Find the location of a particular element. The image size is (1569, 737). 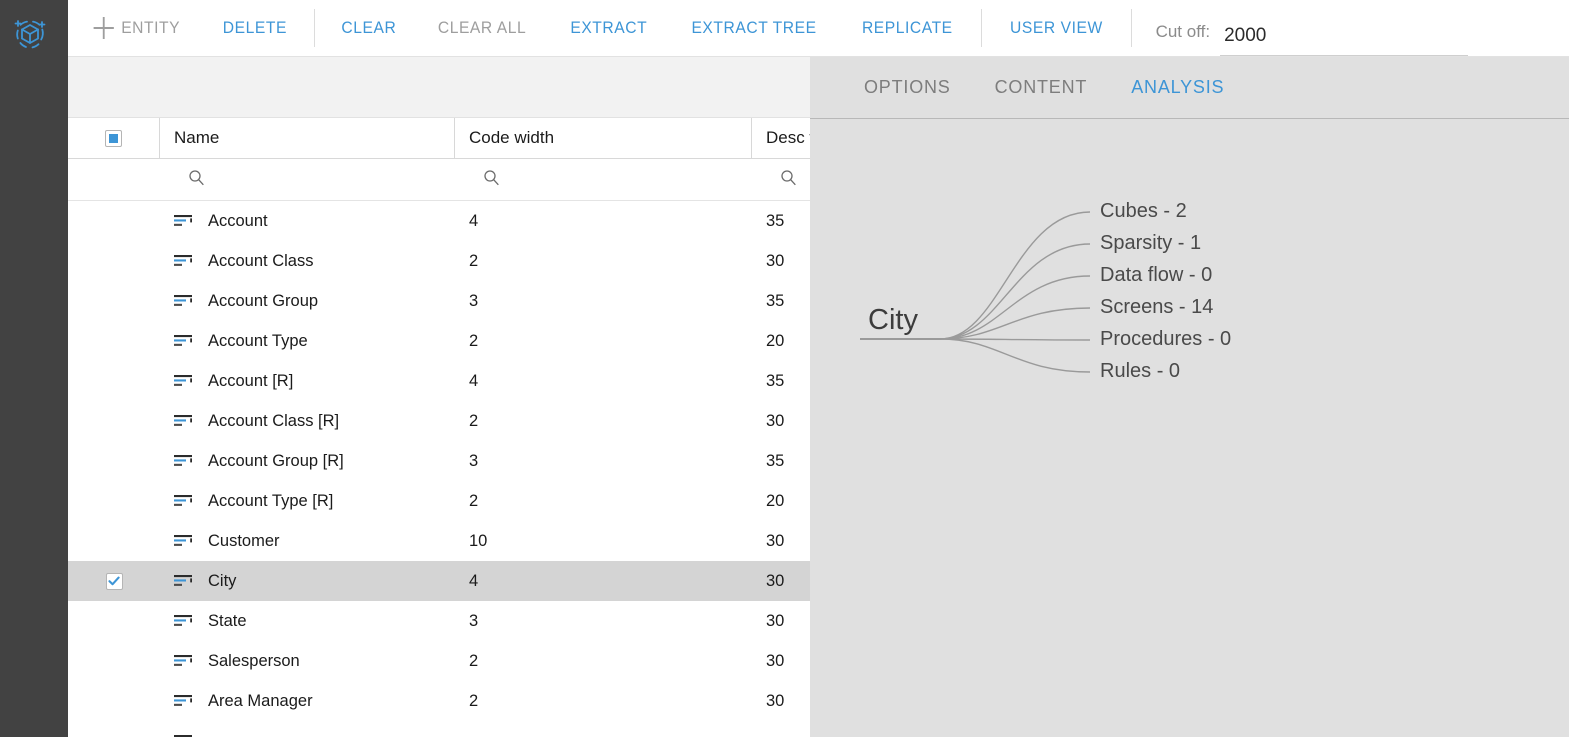

tree-root-label: City is located at coordinates (893, 320).